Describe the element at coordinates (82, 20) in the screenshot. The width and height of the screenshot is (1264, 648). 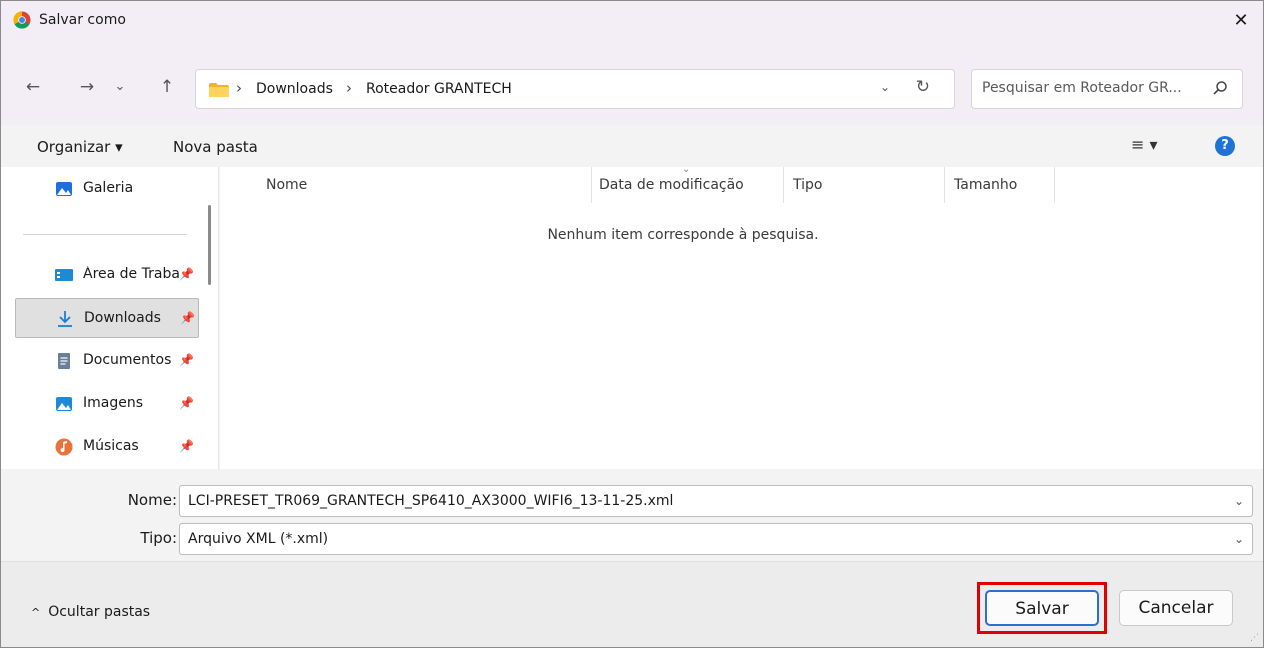
I see `window-title: Salvar como` at that location.